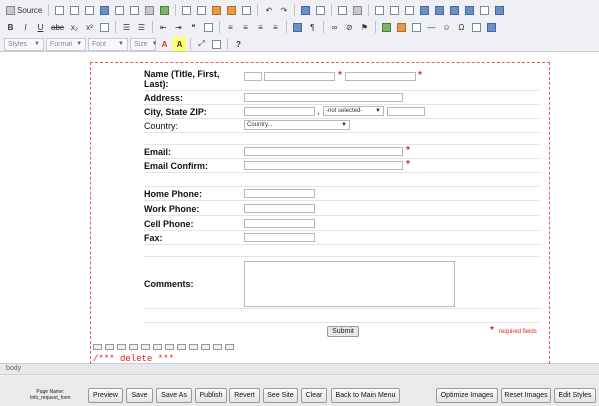 The width and height of the screenshot is (599, 406). Describe the element at coordinates (446, 27) in the screenshot. I see `smiley-button: ☺` at that location.